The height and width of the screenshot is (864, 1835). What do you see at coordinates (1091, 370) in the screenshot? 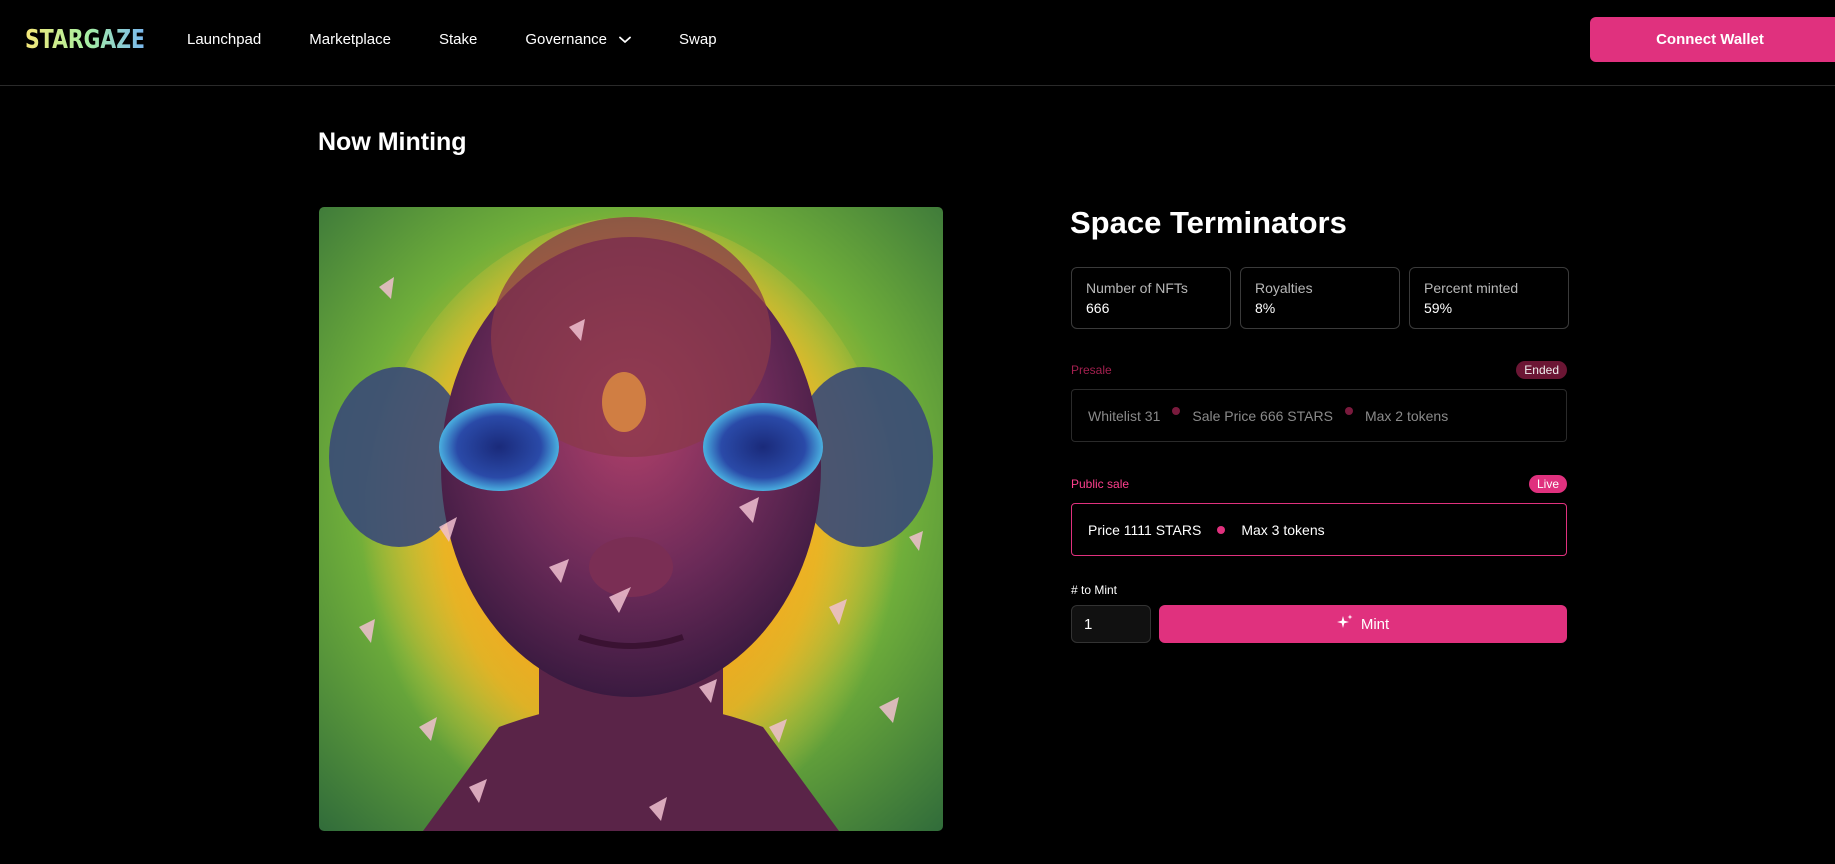
I see `presale-label: Presale` at bounding box center [1091, 370].